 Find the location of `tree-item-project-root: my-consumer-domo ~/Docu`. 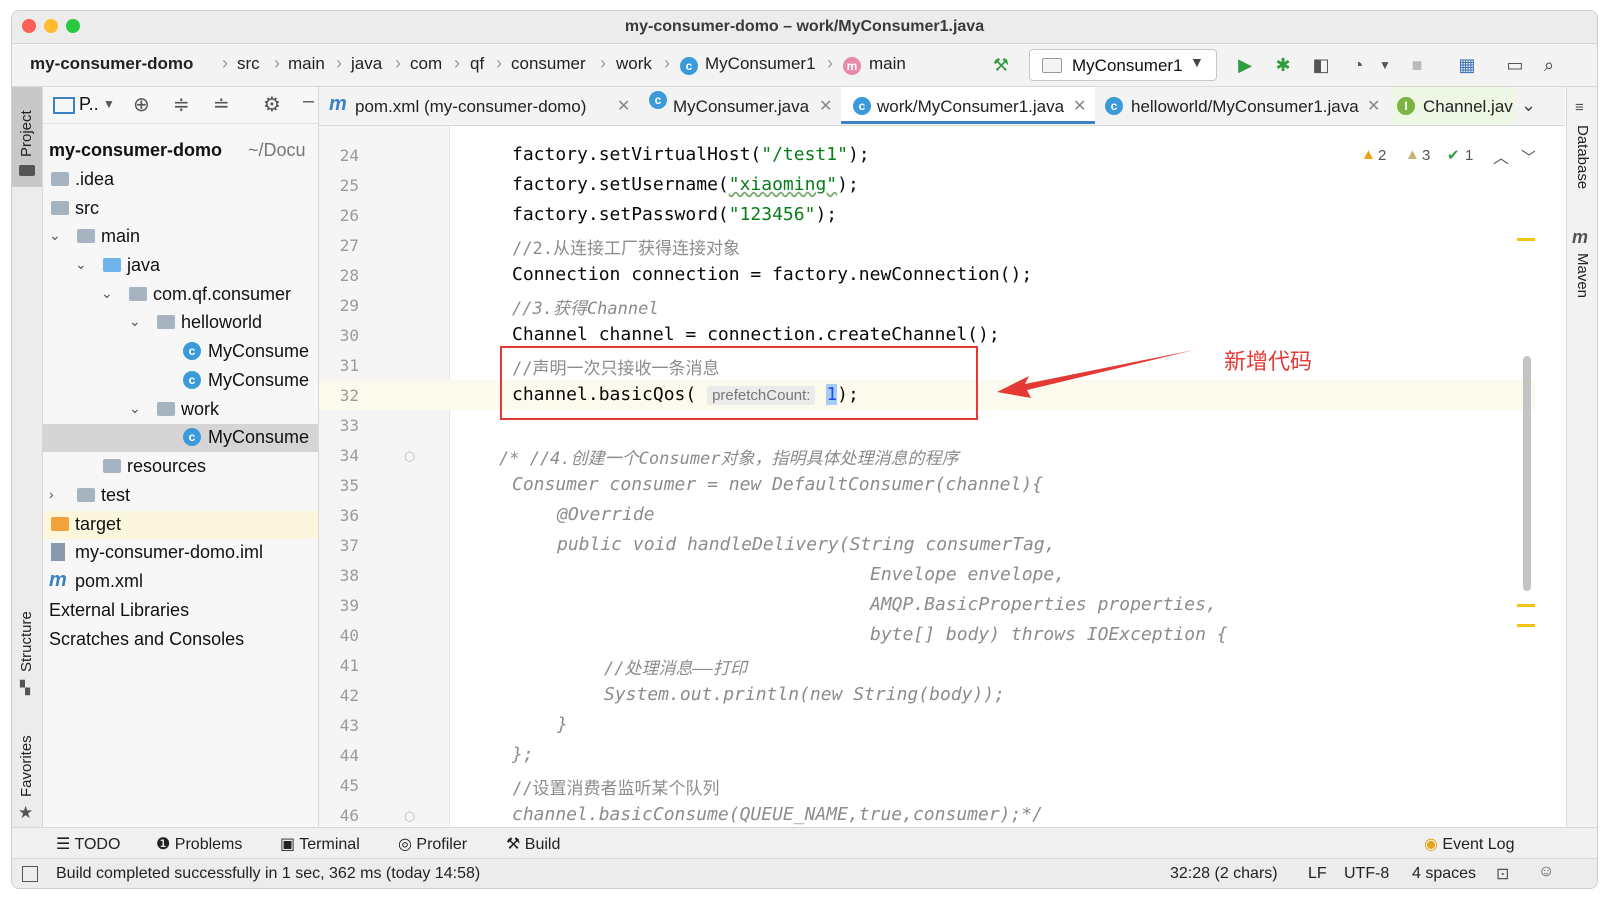

tree-item-project-root: my-consumer-domo ~/Docu is located at coordinates (180, 151).